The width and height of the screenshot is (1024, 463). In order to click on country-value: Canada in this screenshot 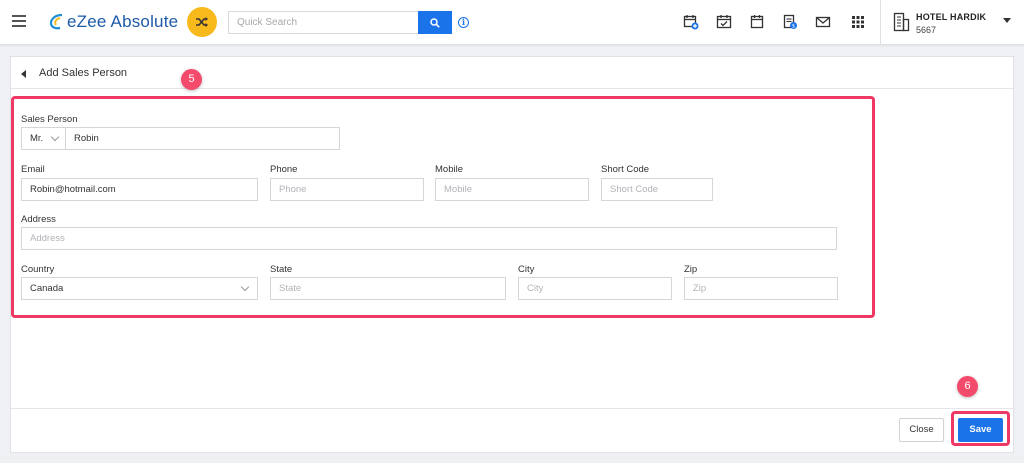, I will do `click(47, 288)`.